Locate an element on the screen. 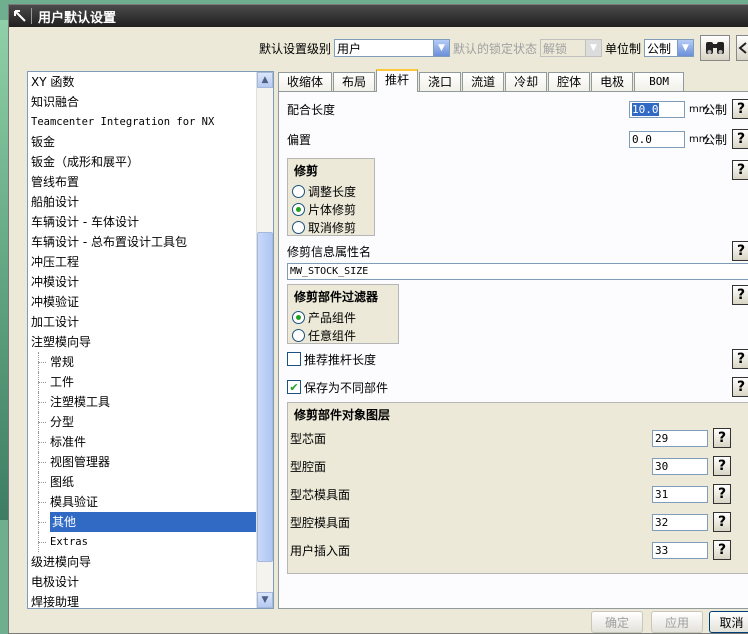 The height and width of the screenshot is (634, 748). tab-cooling: 冷却 is located at coordinates (526, 82).